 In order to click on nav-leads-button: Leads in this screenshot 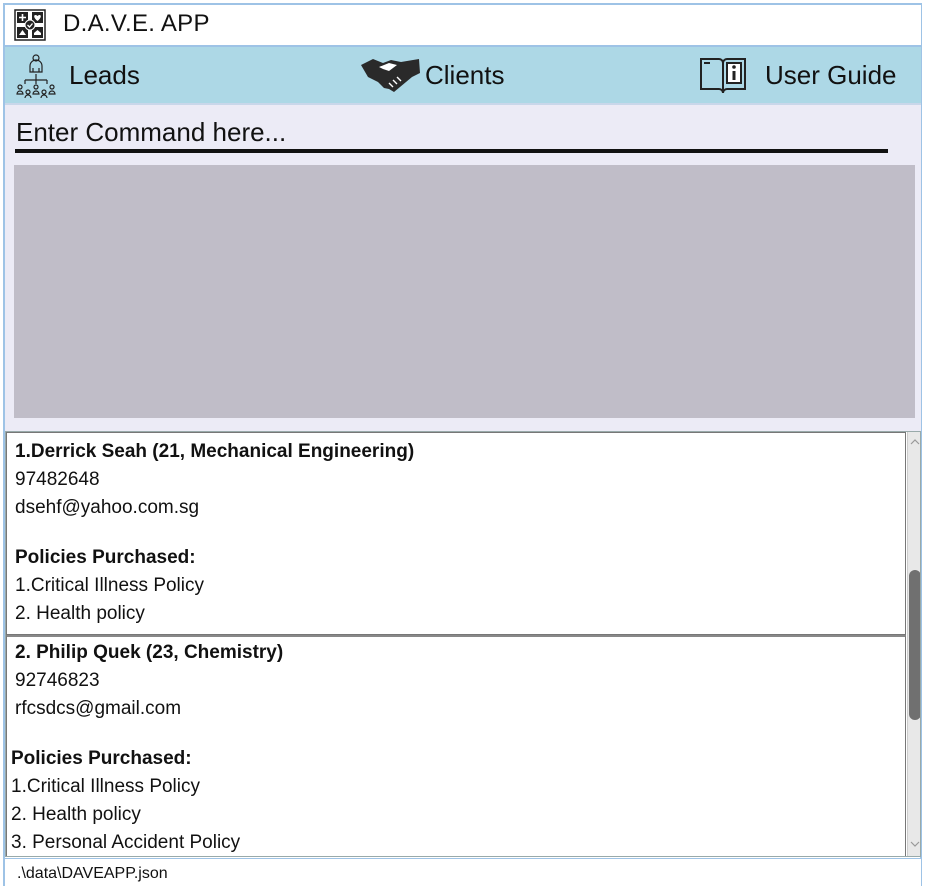, I will do `click(76, 75)`.